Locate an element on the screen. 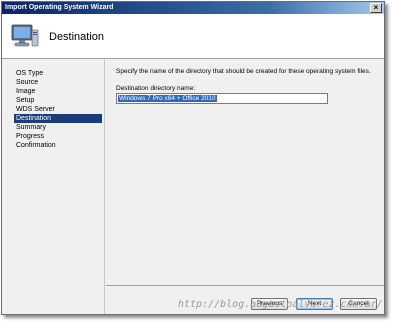  page-title: Destination is located at coordinates (77, 37).